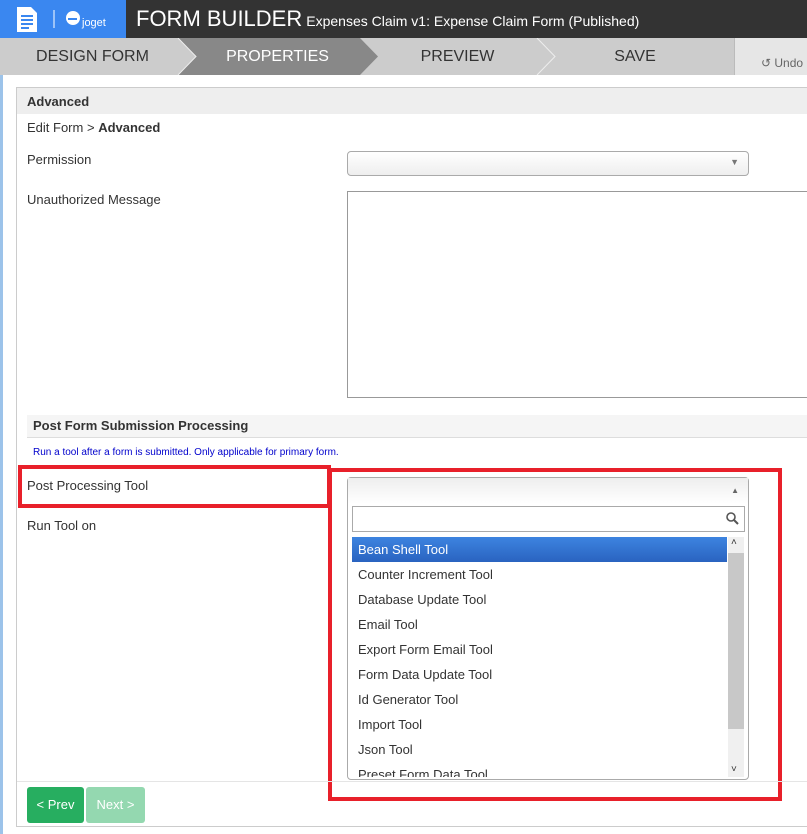 The width and height of the screenshot is (807, 834). What do you see at coordinates (48, 19) in the screenshot?
I see `form-document-icon` at bounding box center [48, 19].